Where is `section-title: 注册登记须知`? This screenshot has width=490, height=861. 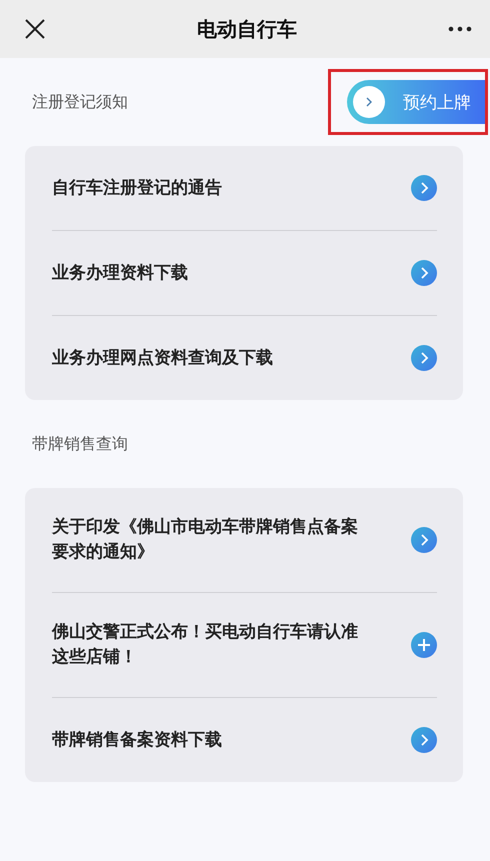
section-title: 注册登记须知 is located at coordinates (80, 102).